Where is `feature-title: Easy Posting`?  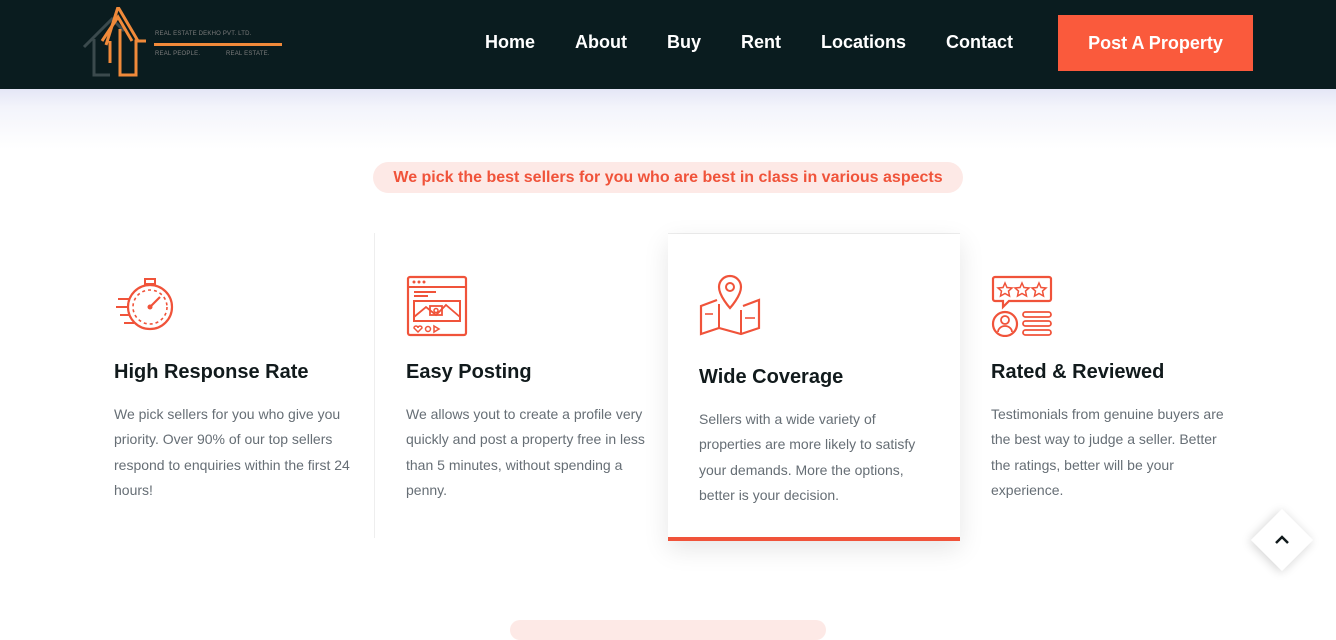 feature-title: Easy Posting is located at coordinates (469, 372).